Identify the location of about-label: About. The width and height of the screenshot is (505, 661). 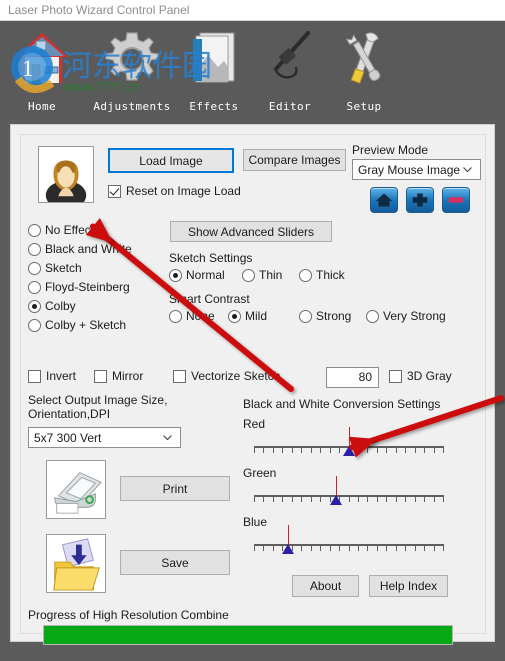
(325, 586).